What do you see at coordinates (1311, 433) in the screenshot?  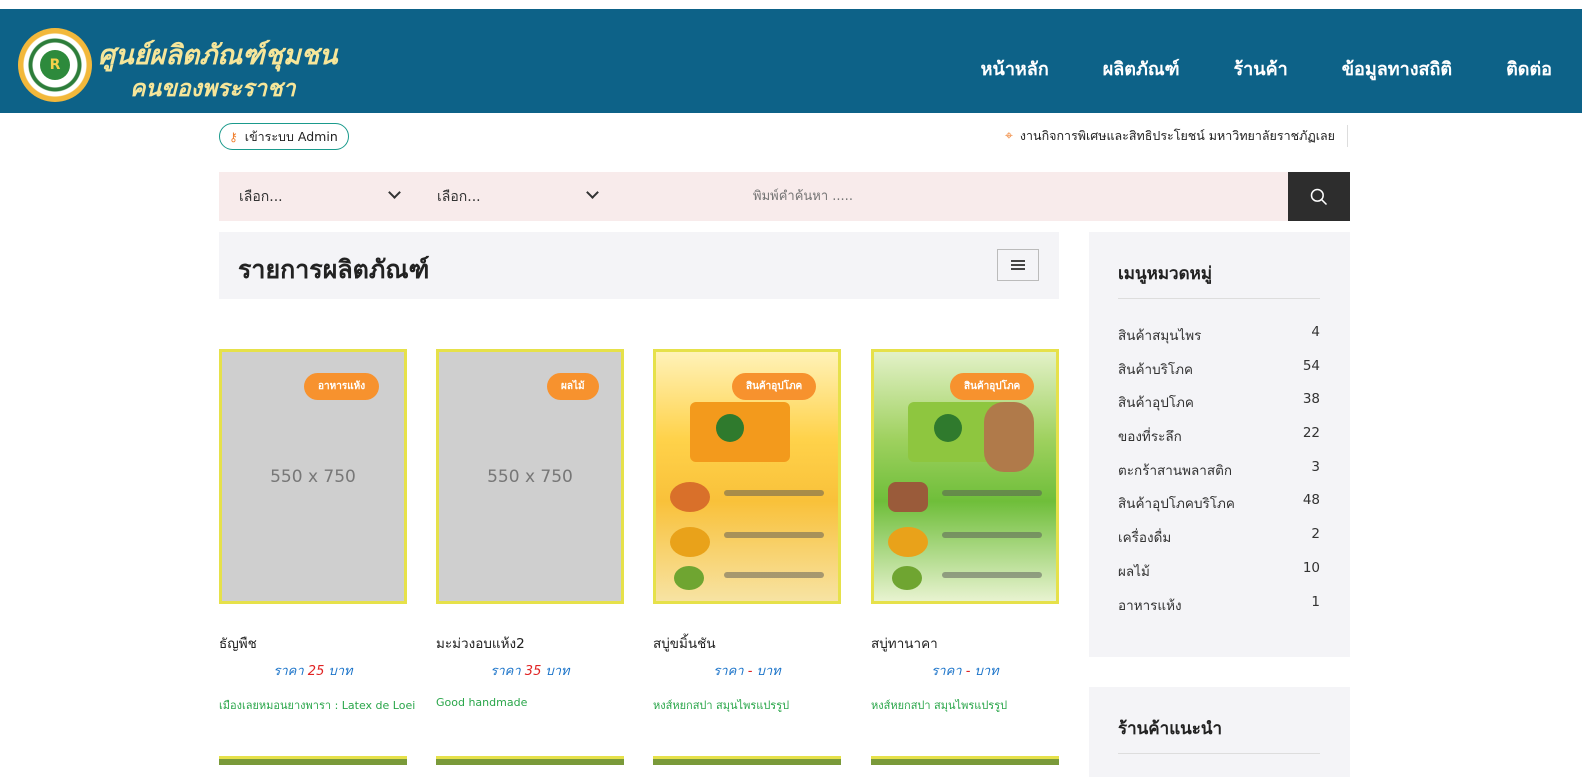 I see `category-count: 22` at bounding box center [1311, 433].